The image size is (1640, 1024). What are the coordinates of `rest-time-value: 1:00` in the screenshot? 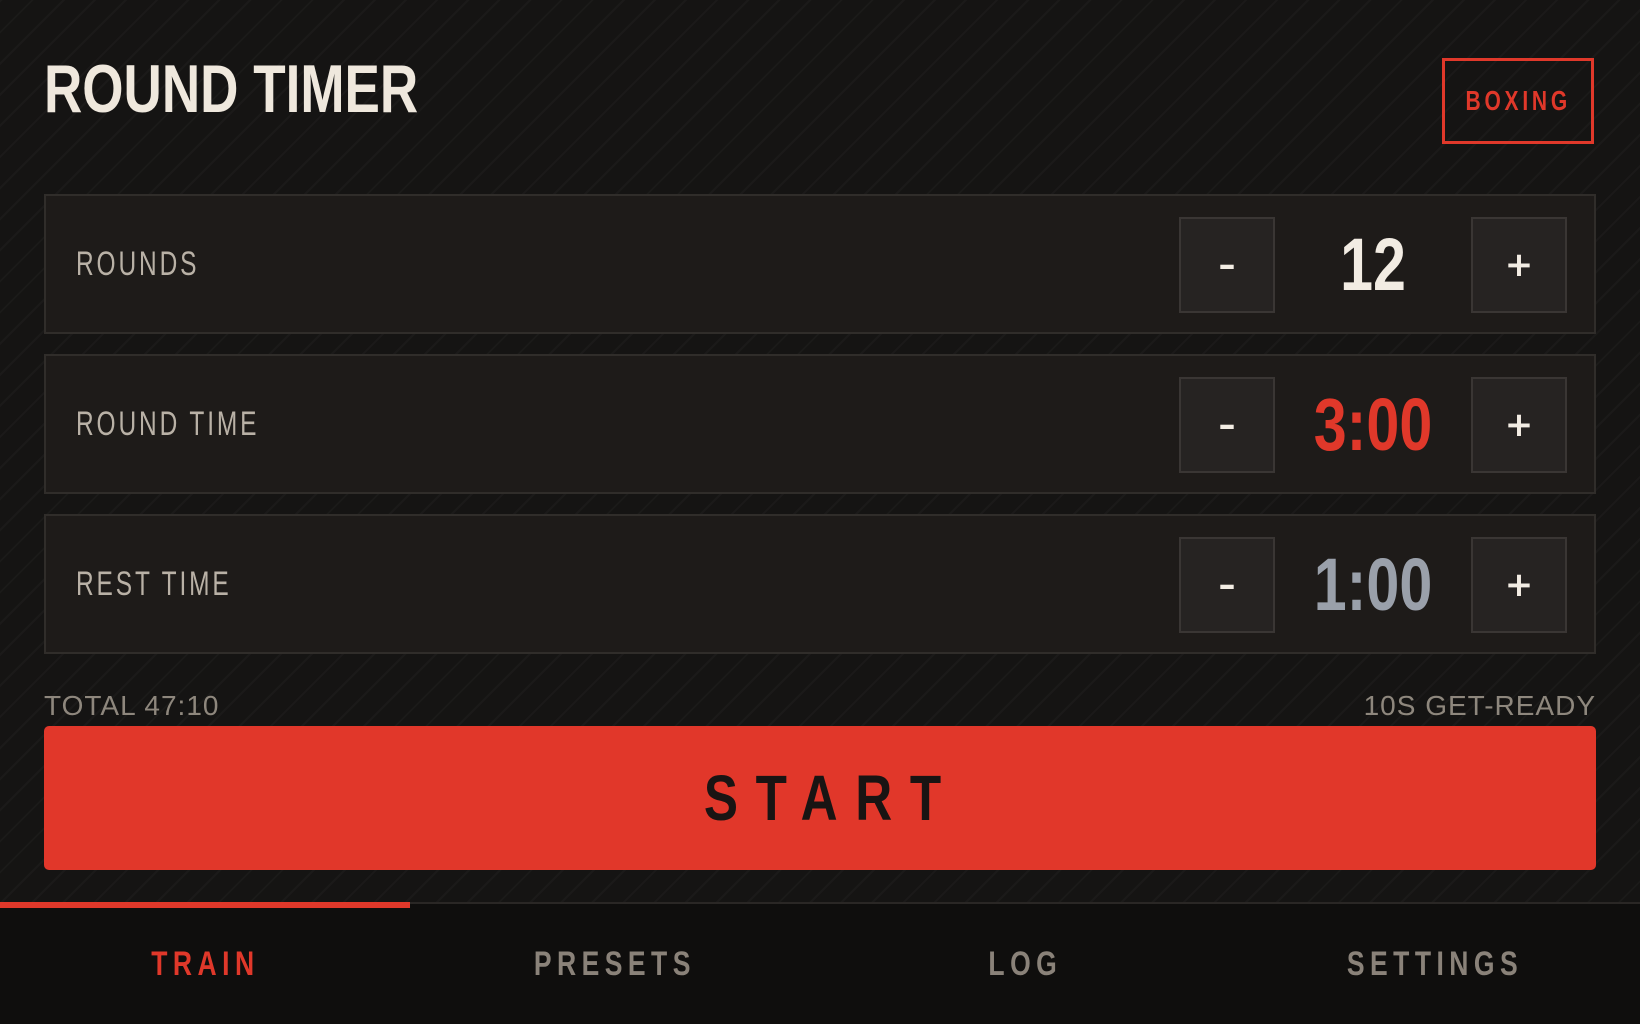 It's located at (1373, 584).